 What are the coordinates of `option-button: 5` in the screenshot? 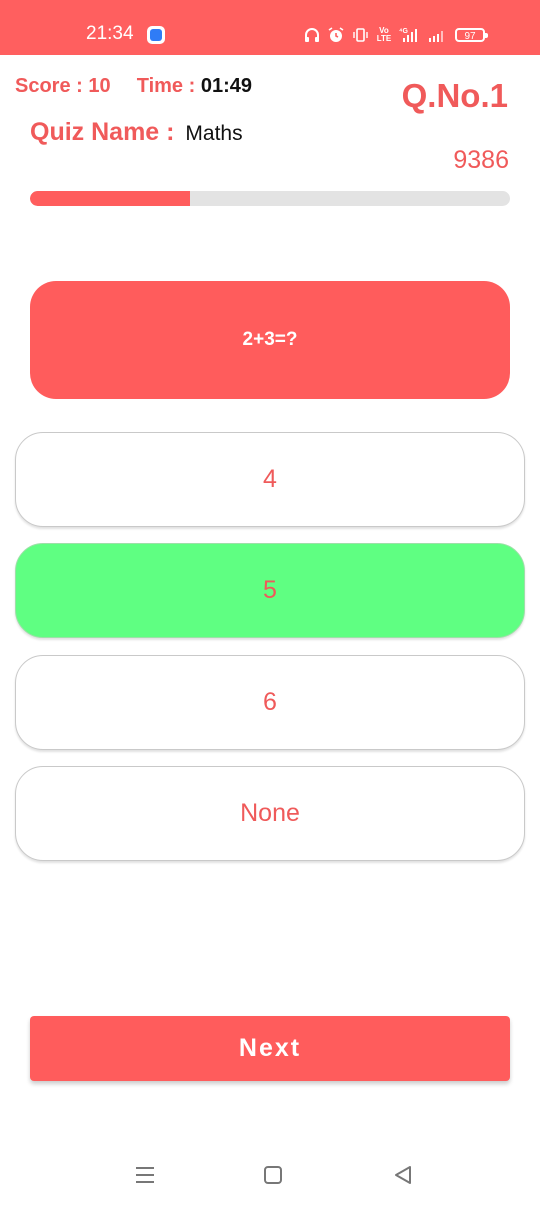 It's located at (270, 590).